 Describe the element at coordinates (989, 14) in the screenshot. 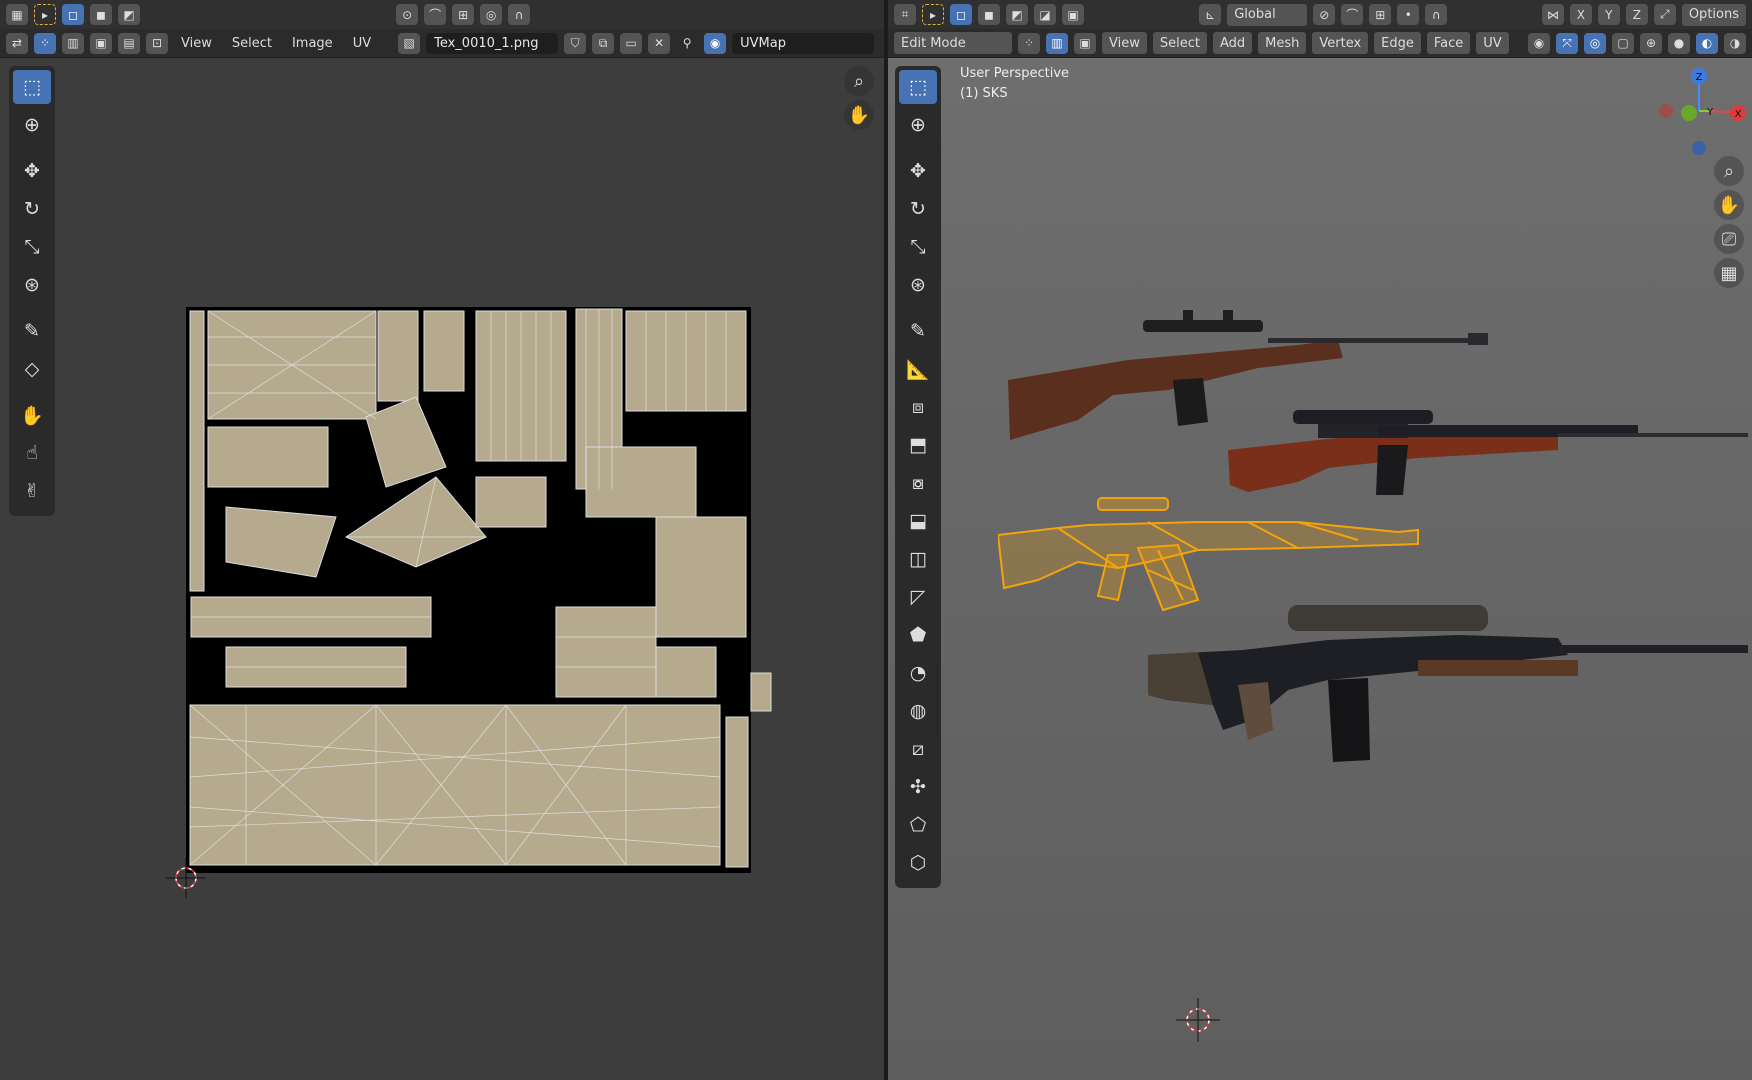

I see `vp-select-extend-icon: ◼` at that location.